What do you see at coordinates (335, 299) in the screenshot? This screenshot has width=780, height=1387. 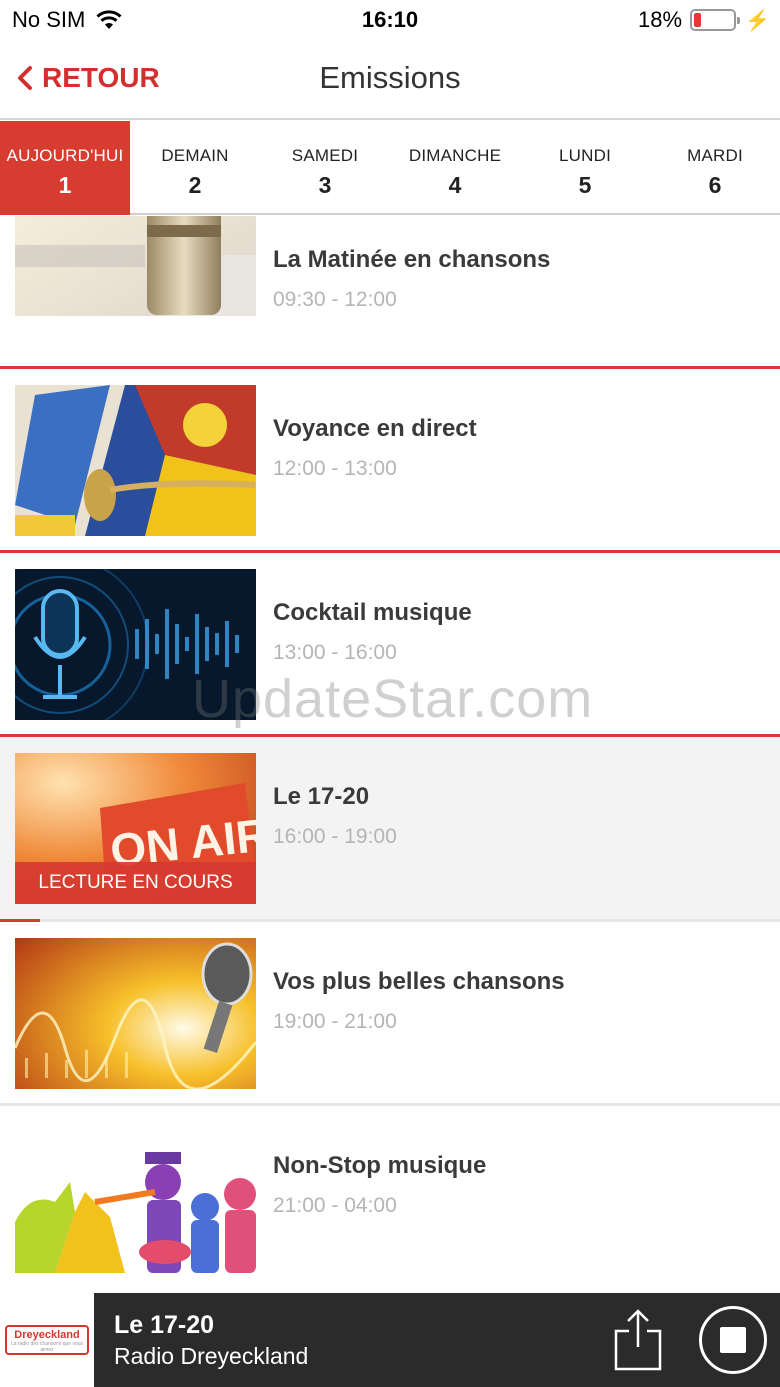 I see `program-time: 09:30 - 12:00` at bounding box center [335, 299].